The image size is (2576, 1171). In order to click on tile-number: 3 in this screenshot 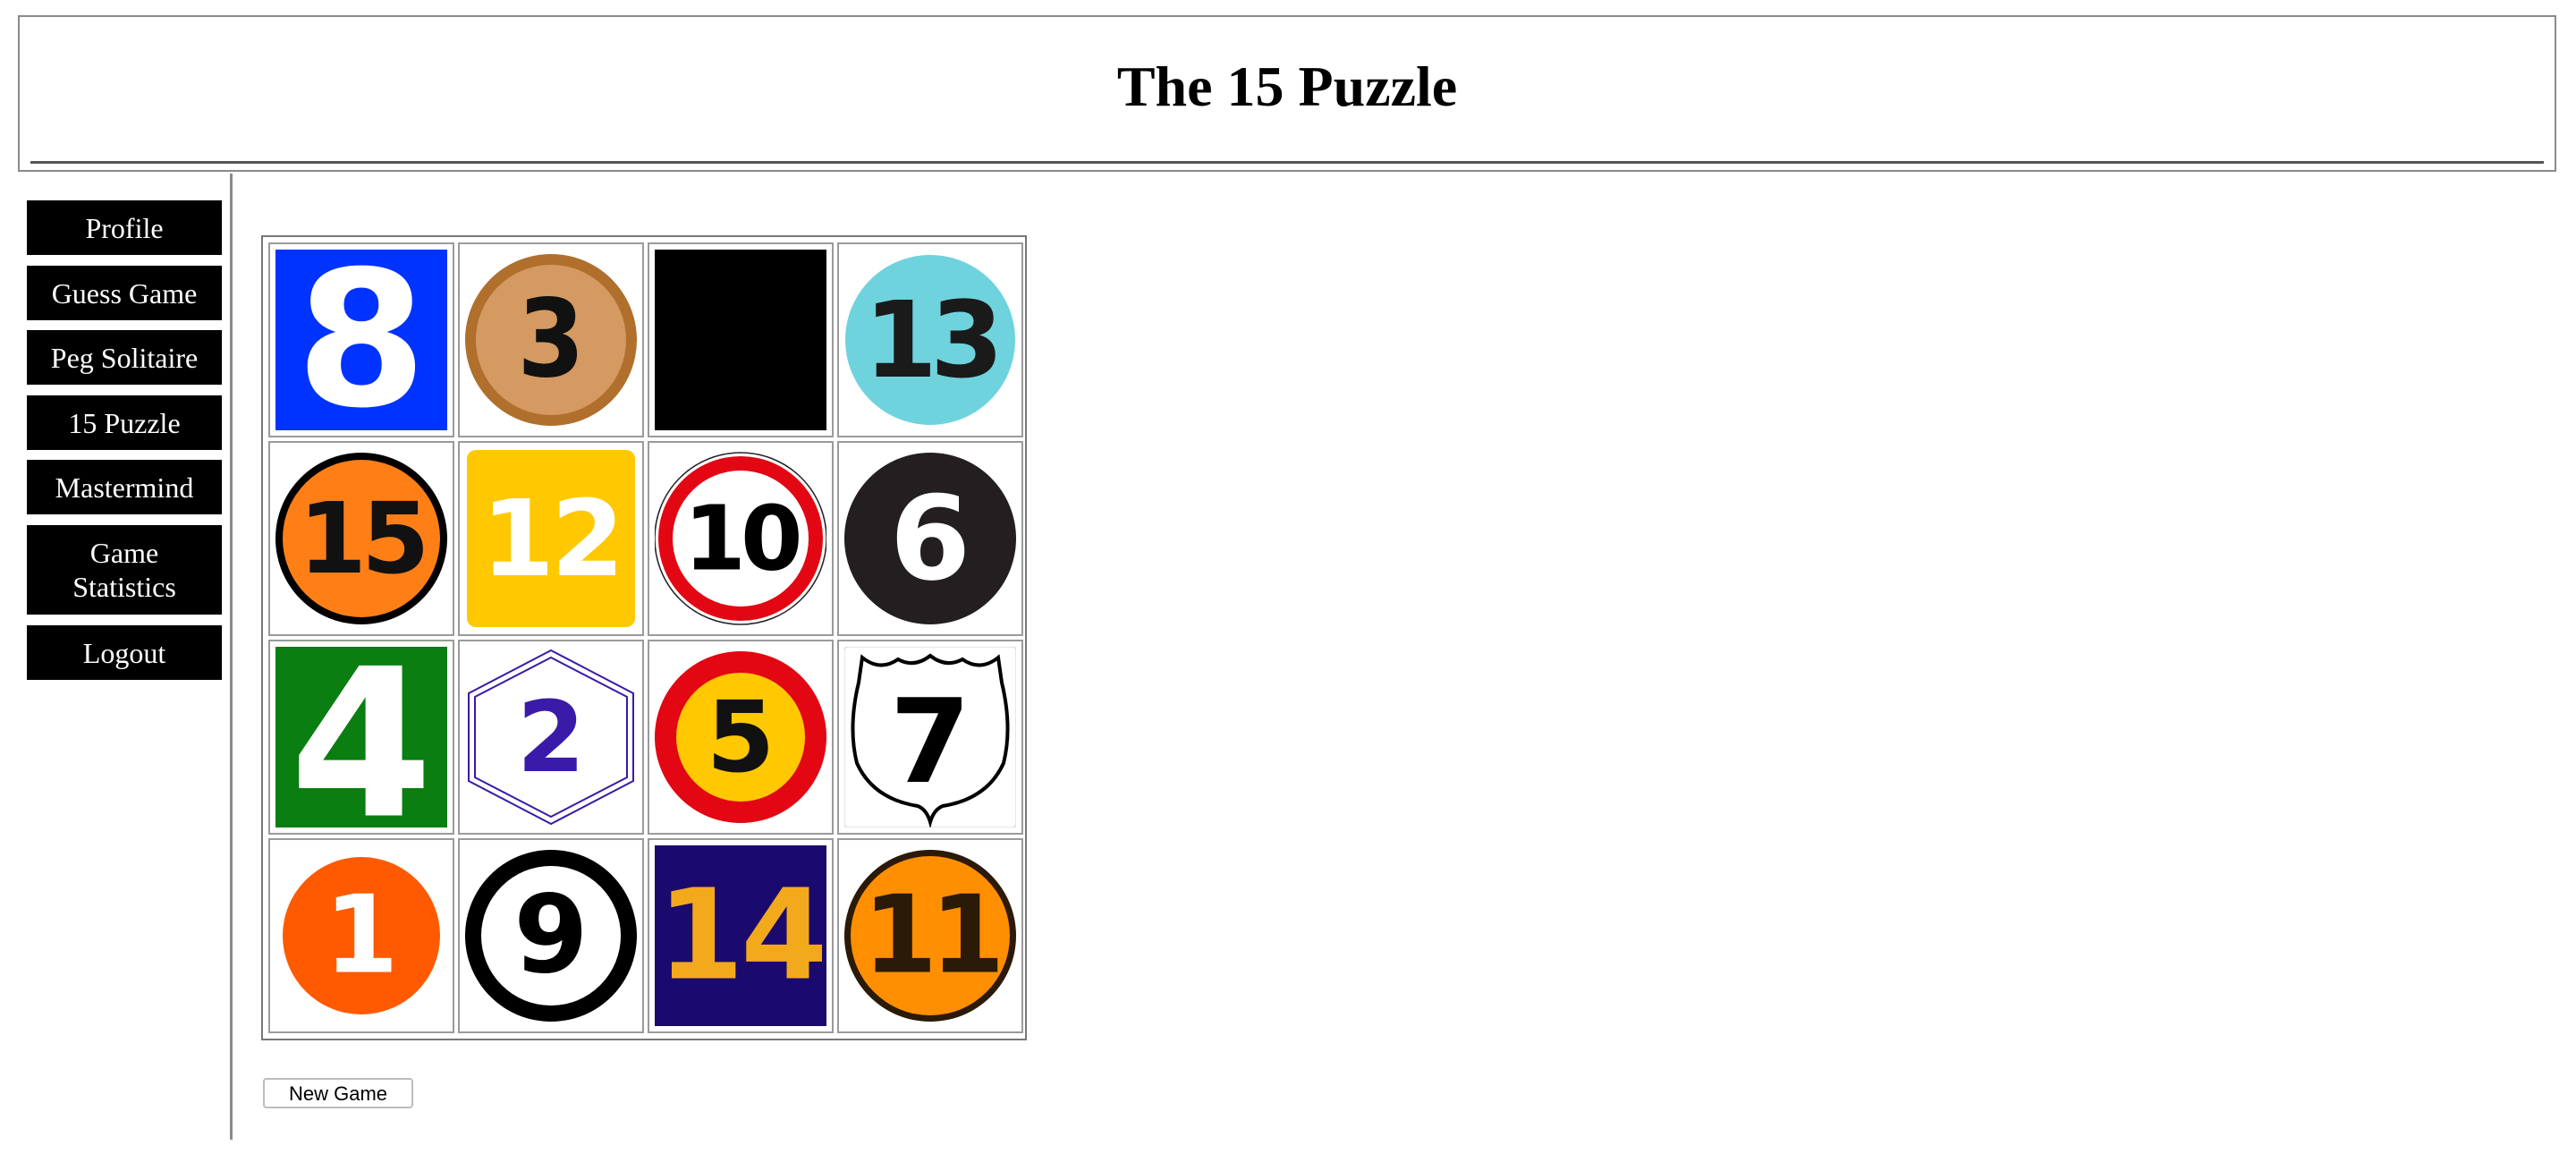, I will do `click(550, 340)`.